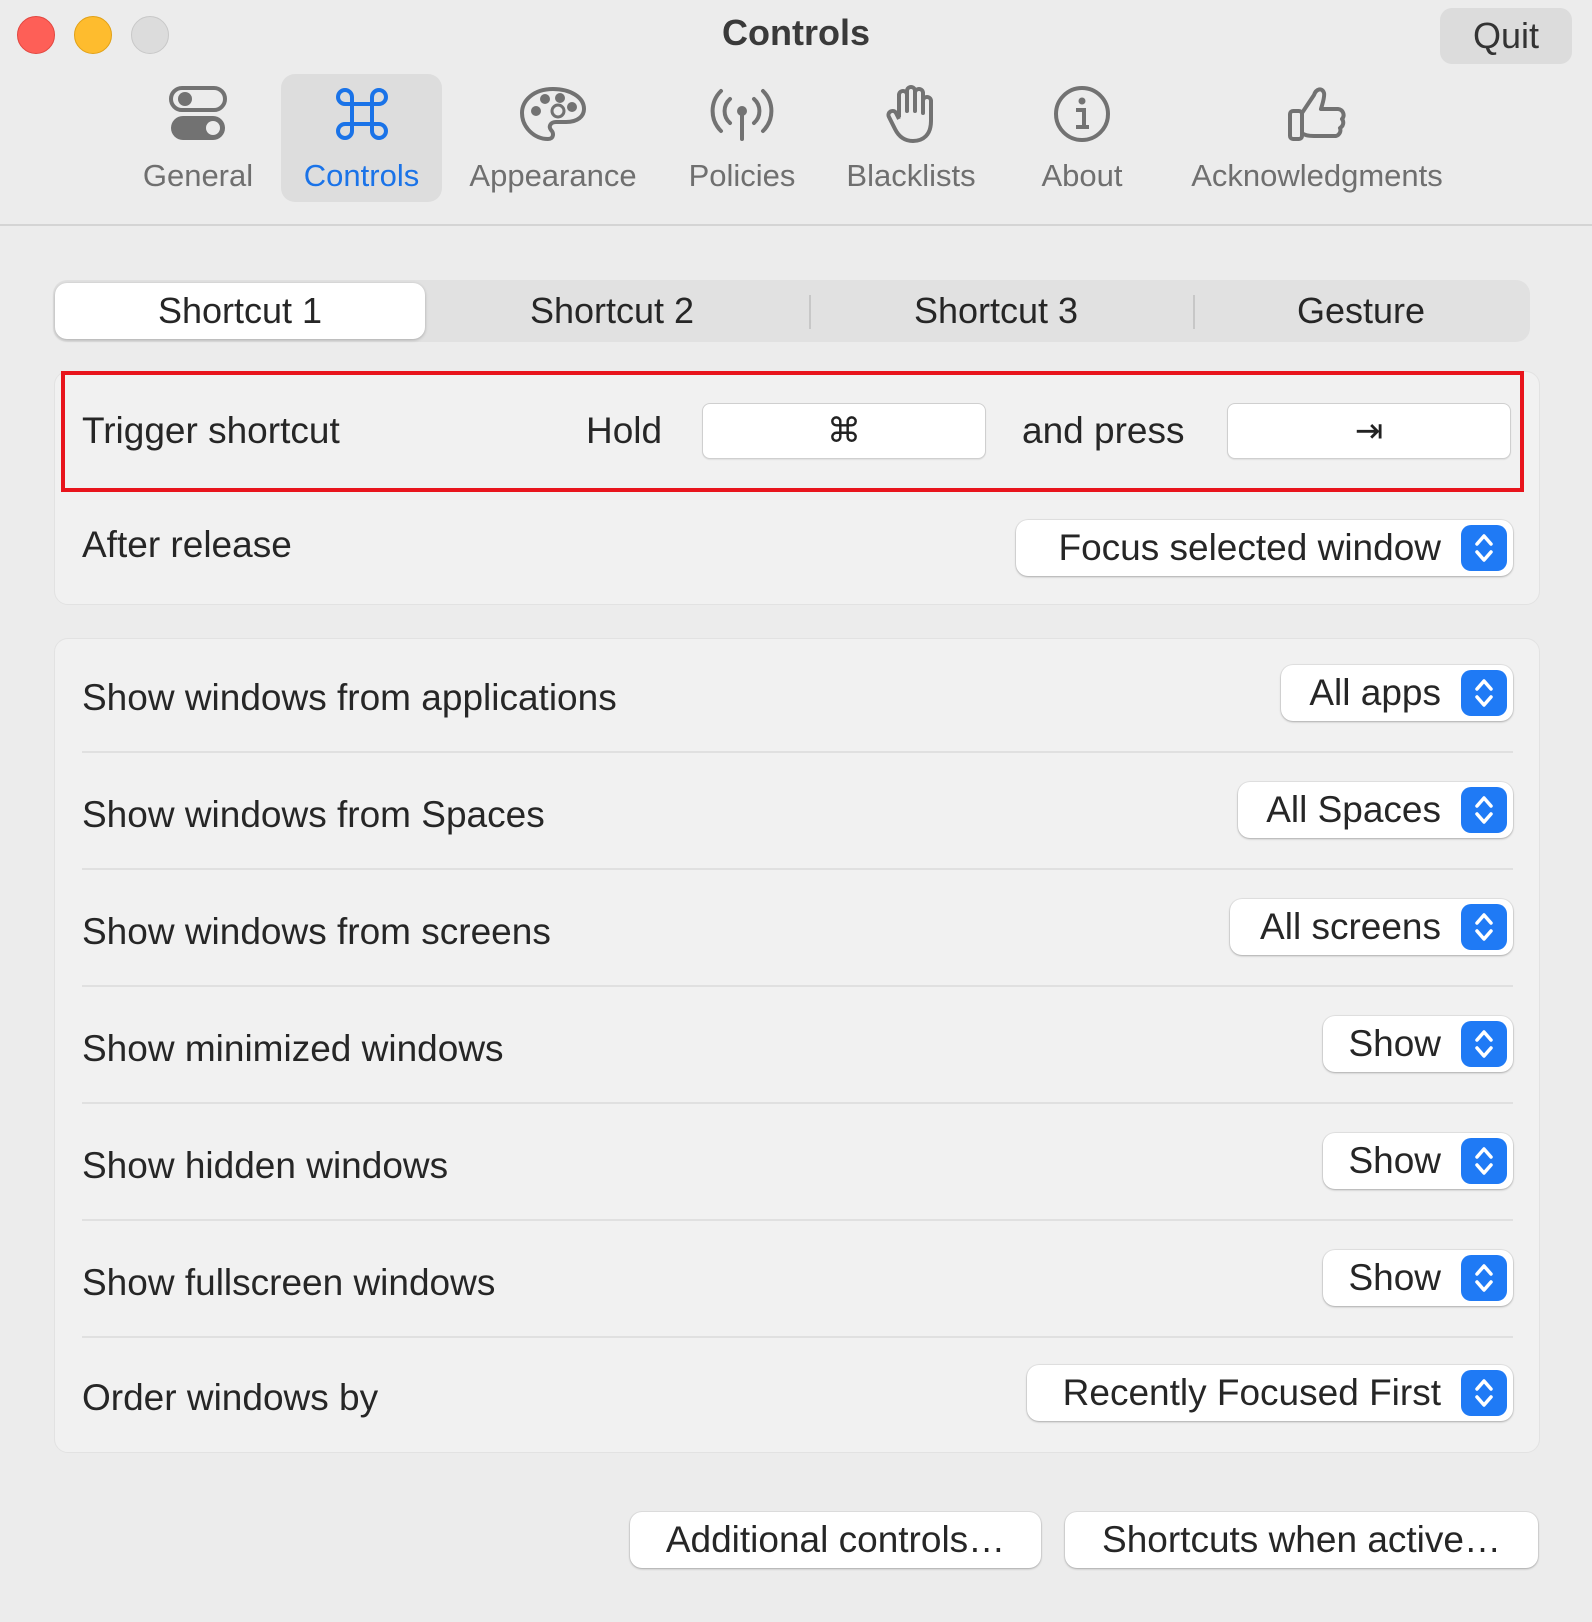 Image resolution: width=1592 pixels, height=1622 pixels. I want to click on highlight-annotation, so click(792, 431).